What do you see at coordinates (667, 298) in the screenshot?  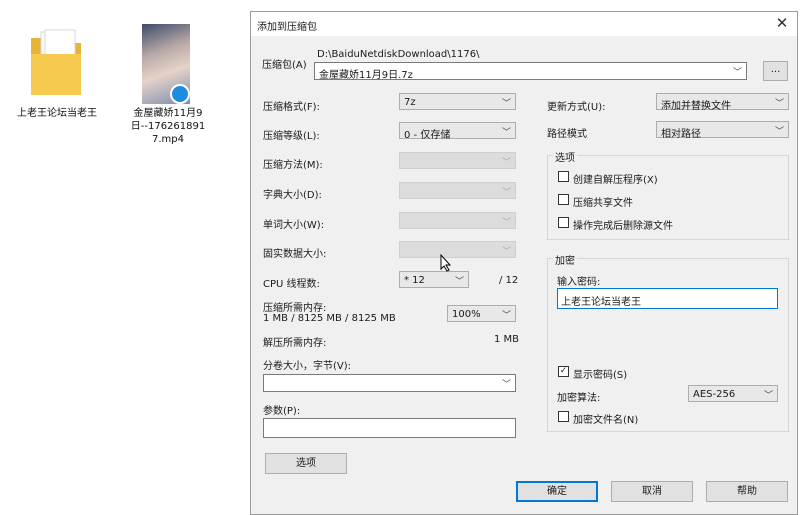 I see `password-input: 上老王论坛当老王` at bounding box center [667, 298].